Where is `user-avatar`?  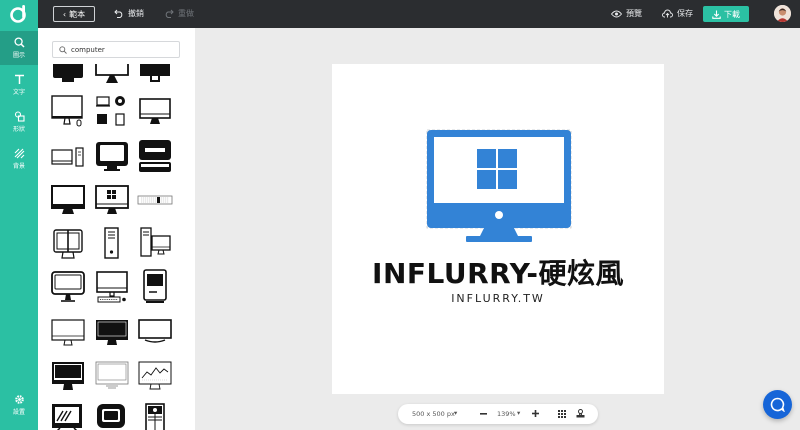 user-avatar is located at coordinates (782, 13).